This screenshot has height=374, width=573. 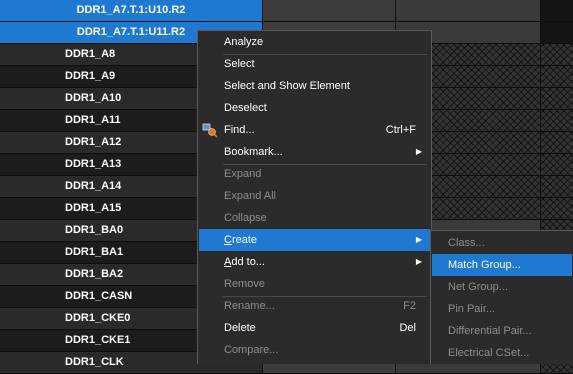 I want to click on menu-item-label: Create, so click(x=241, y=240).